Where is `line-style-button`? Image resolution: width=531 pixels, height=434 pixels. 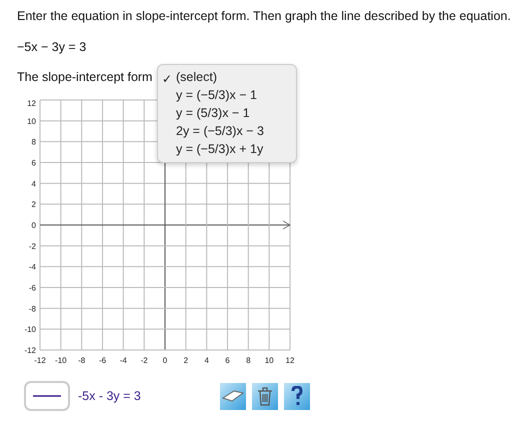
line-style-button is located at coordinates (47, 396).